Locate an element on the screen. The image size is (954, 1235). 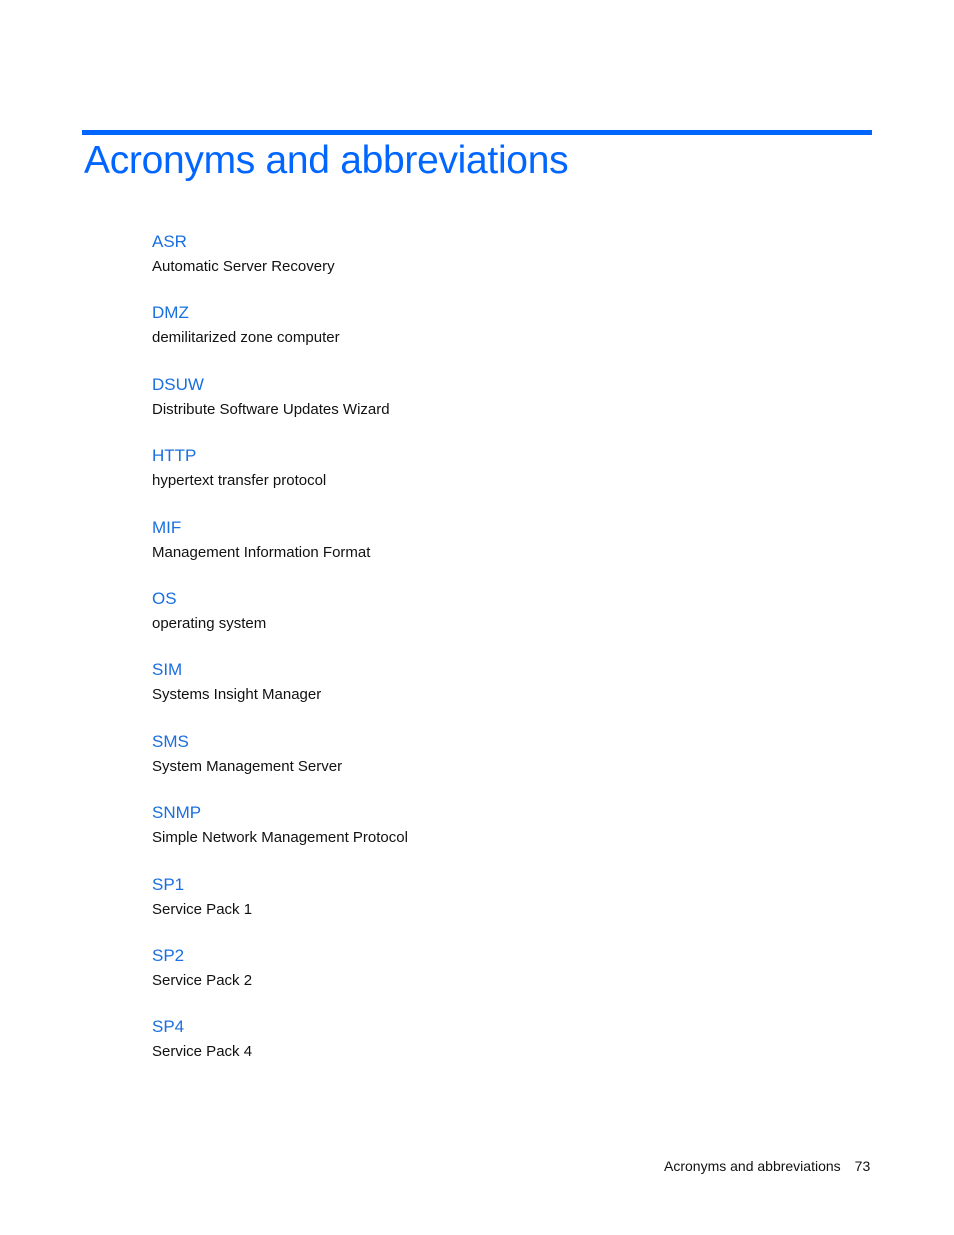
acronym-entry: MIF Management Information Format is located at coordinates (280, 551).